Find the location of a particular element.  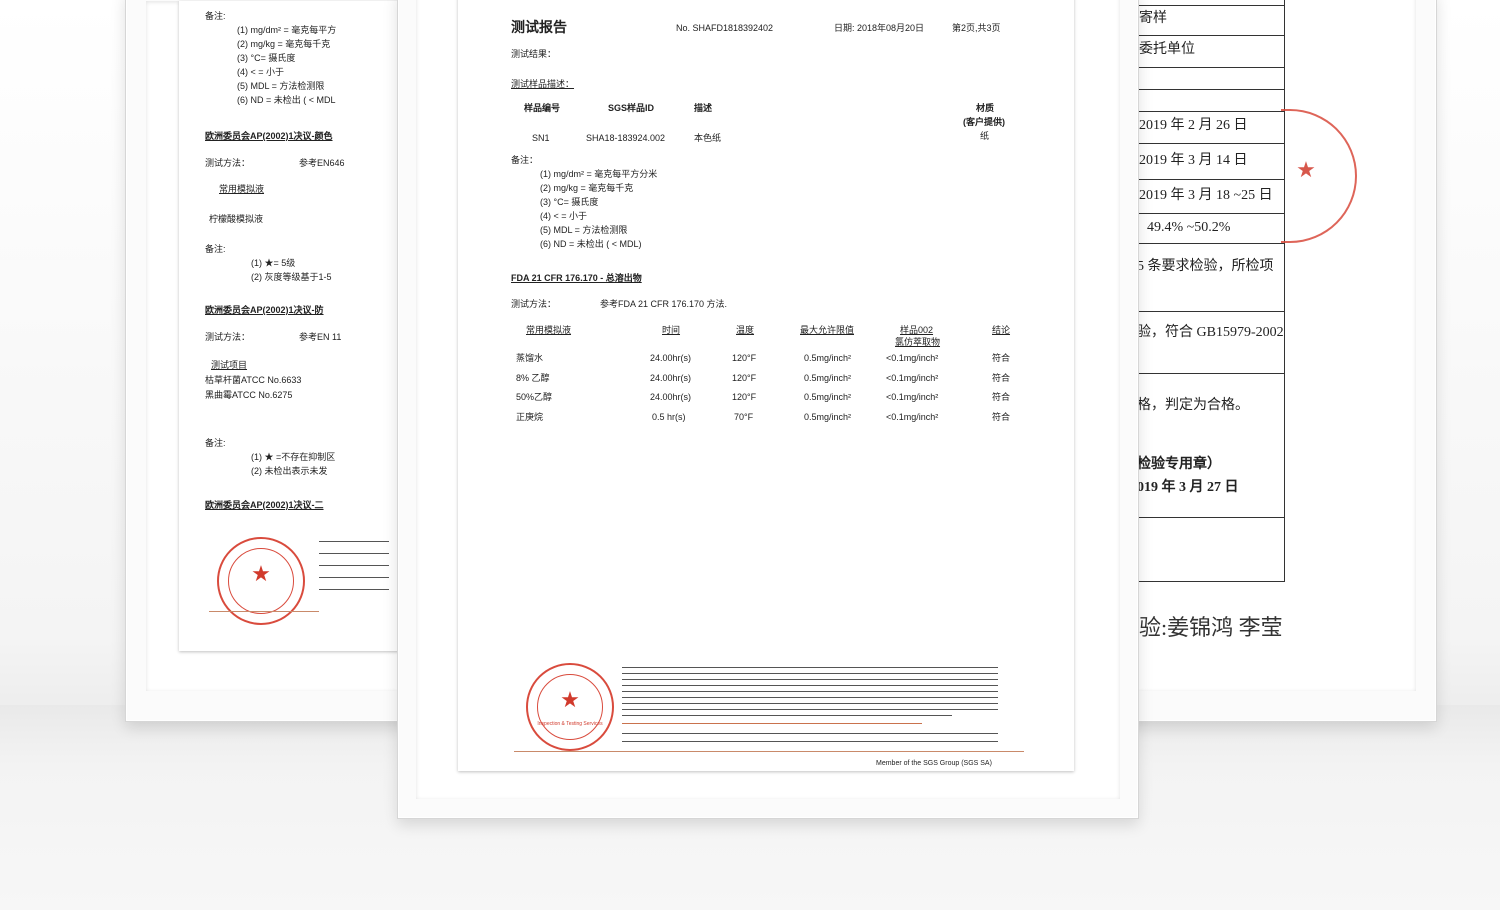

subsection-item: 枯草杆菌ATCC No.6633 is located at coordinates (253, 380).